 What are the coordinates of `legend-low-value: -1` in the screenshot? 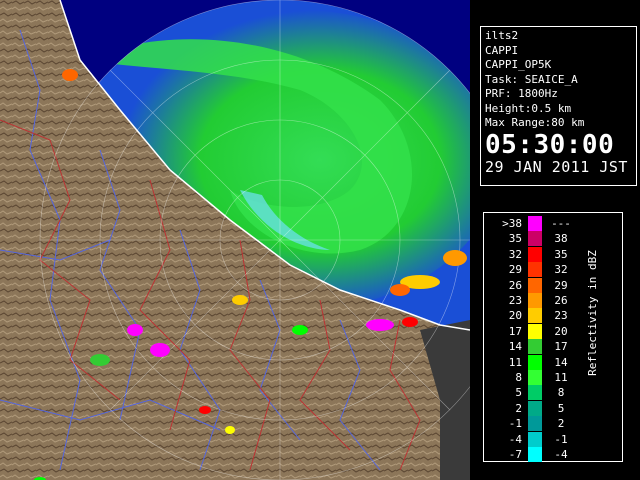 It's located at (515, 424).